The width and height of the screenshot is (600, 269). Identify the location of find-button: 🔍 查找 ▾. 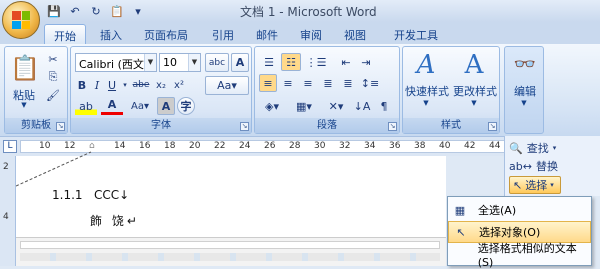
(549, 148).